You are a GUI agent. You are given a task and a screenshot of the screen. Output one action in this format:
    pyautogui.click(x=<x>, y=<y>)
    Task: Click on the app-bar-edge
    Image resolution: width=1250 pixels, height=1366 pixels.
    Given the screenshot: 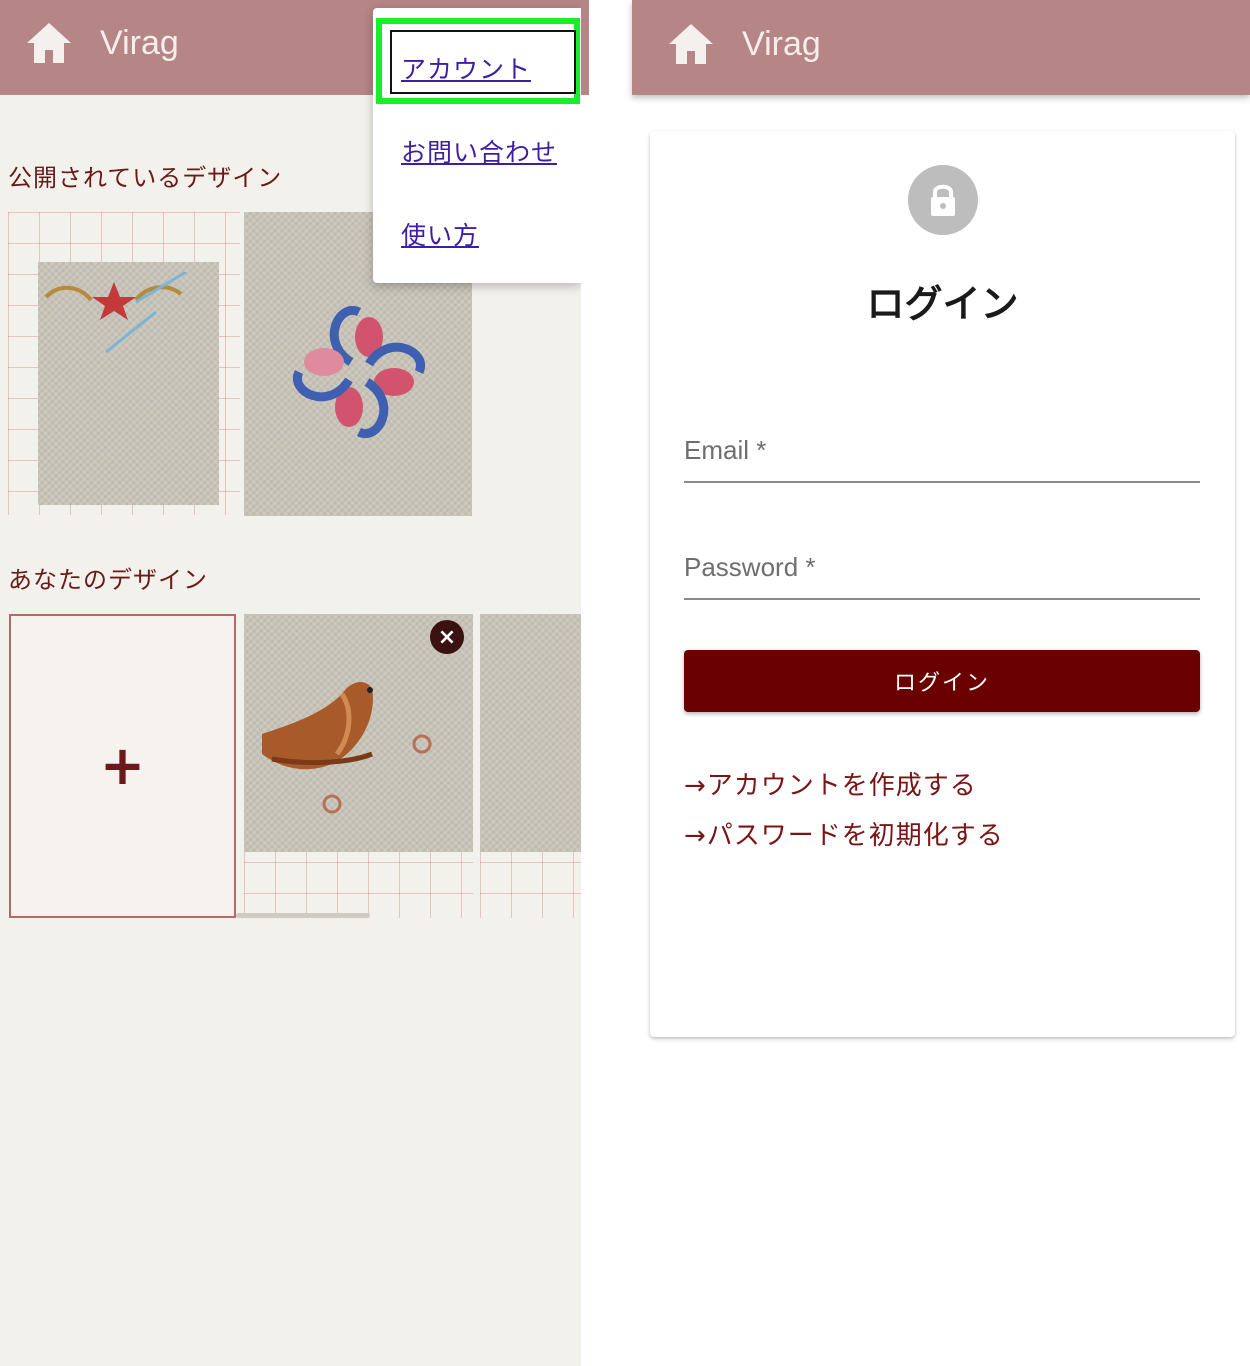 What is the action you would take?
    pyautogui.click(x=585, y=47)
    